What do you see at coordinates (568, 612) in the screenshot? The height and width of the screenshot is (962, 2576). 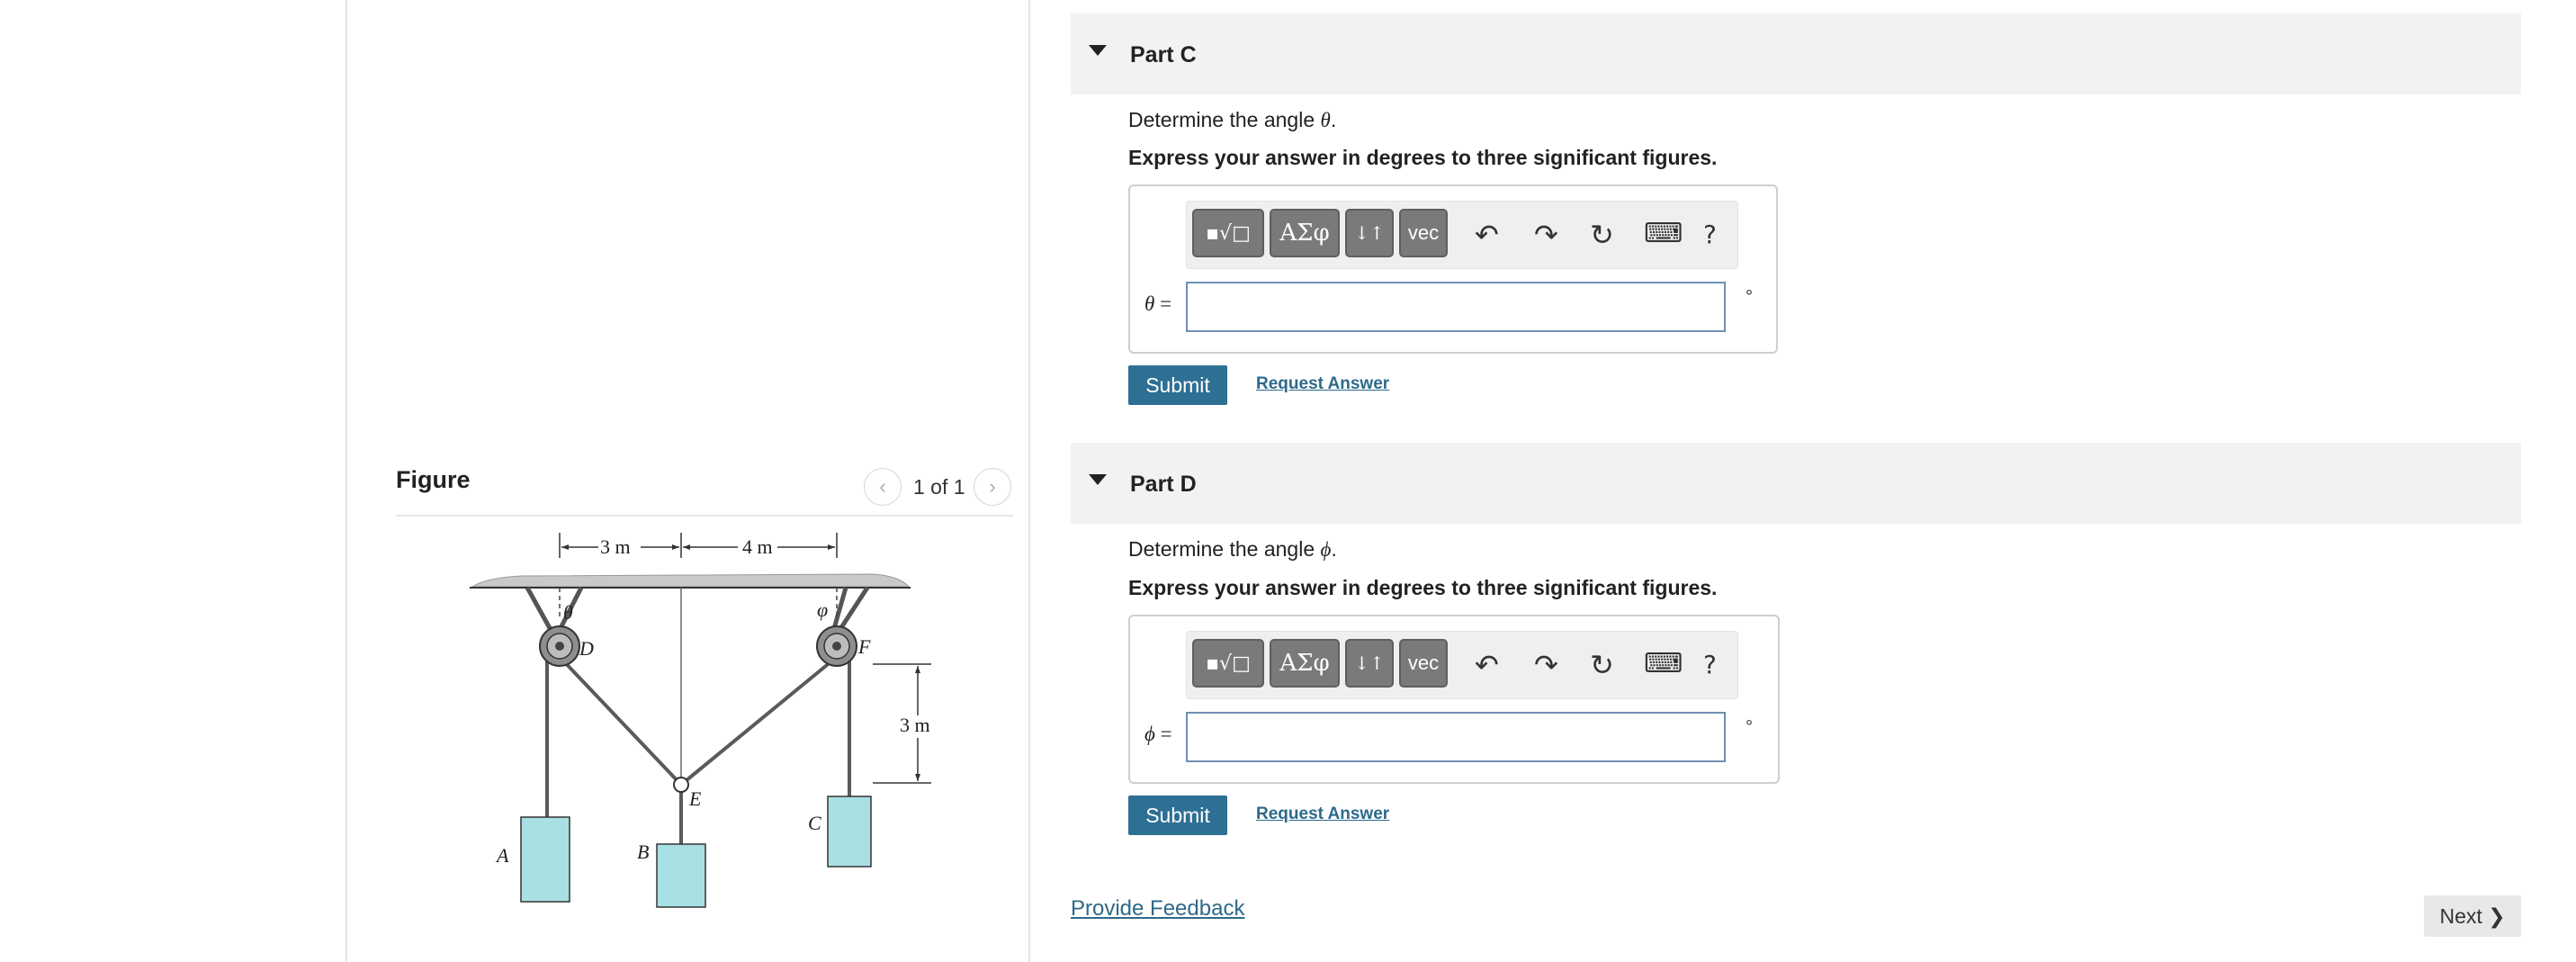 I see `label-theta: θ` at bounding box center [568, 612].